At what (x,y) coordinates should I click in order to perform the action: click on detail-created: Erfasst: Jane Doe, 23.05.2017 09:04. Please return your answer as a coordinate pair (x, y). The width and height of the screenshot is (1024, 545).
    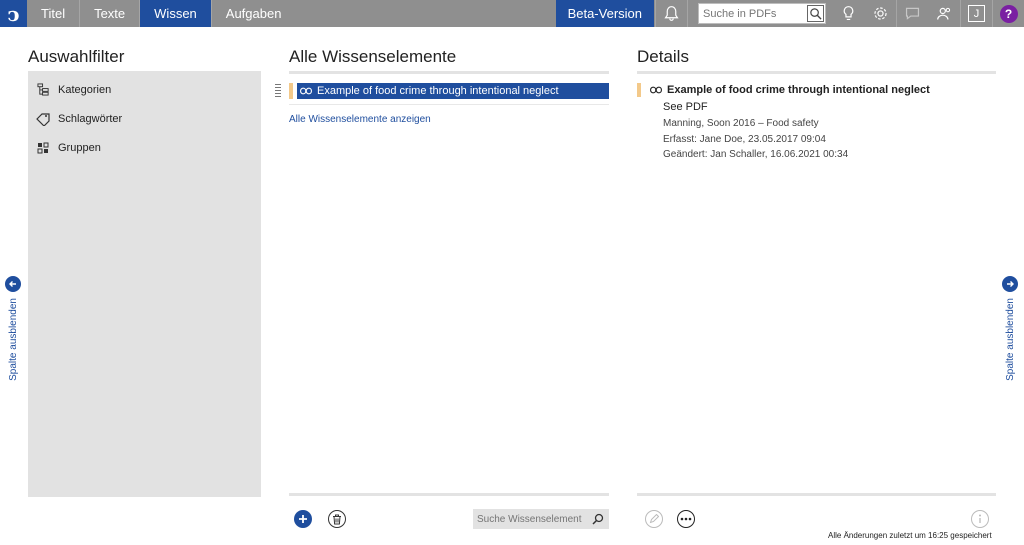
    Looking at the image, I should click on (744, 139).